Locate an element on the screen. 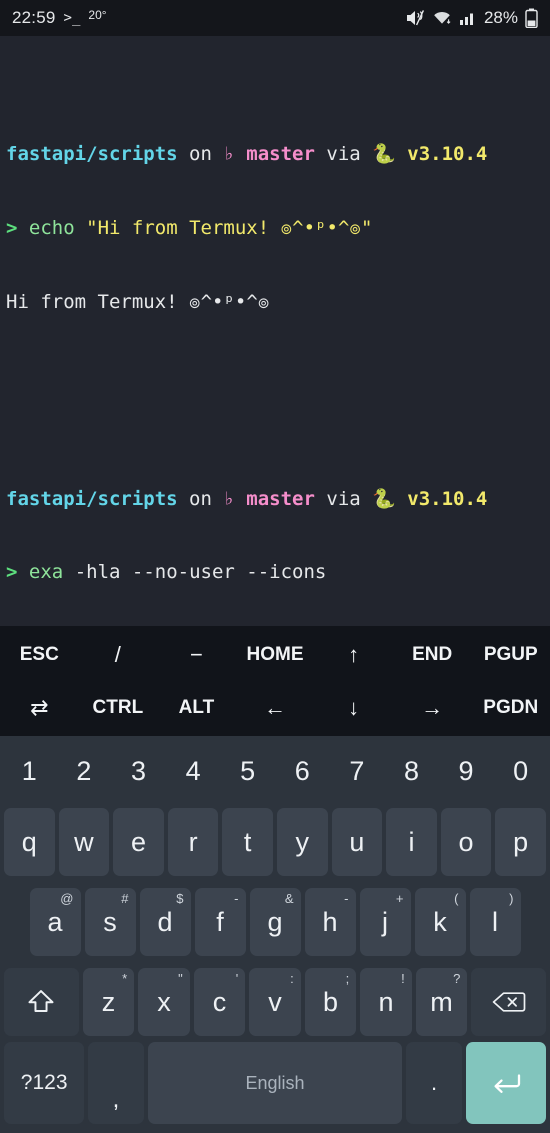 Image resolution: width=550 pixels, height=1133 pixels. signal-icon is located at coordinates (468, 18).